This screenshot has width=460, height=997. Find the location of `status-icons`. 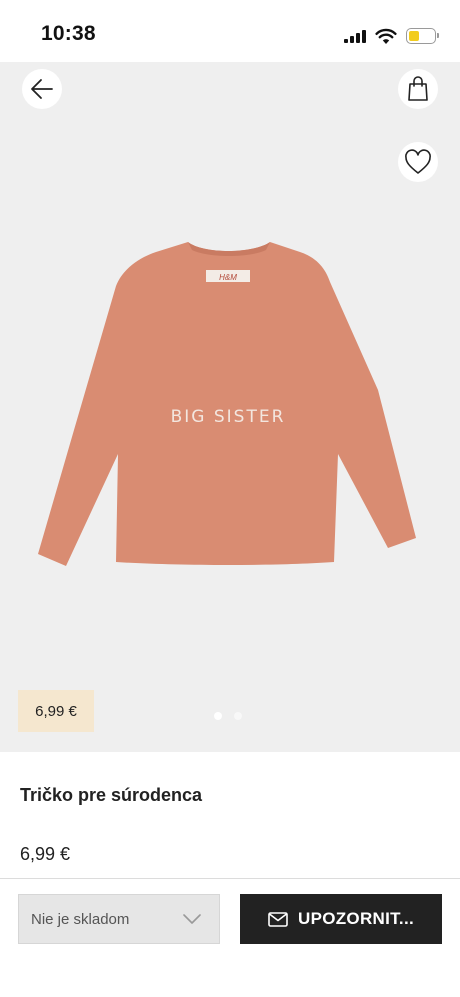

status-icons is located at coordinates (391, 36).